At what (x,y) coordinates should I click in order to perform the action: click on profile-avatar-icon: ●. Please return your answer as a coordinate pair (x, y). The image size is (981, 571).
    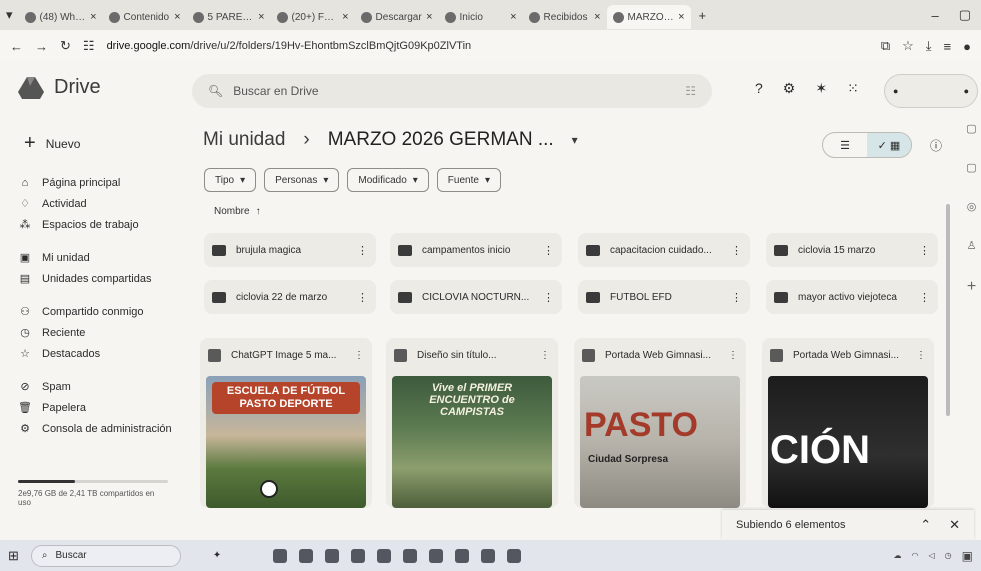
    Looking at the image, I should click on (967, 46).